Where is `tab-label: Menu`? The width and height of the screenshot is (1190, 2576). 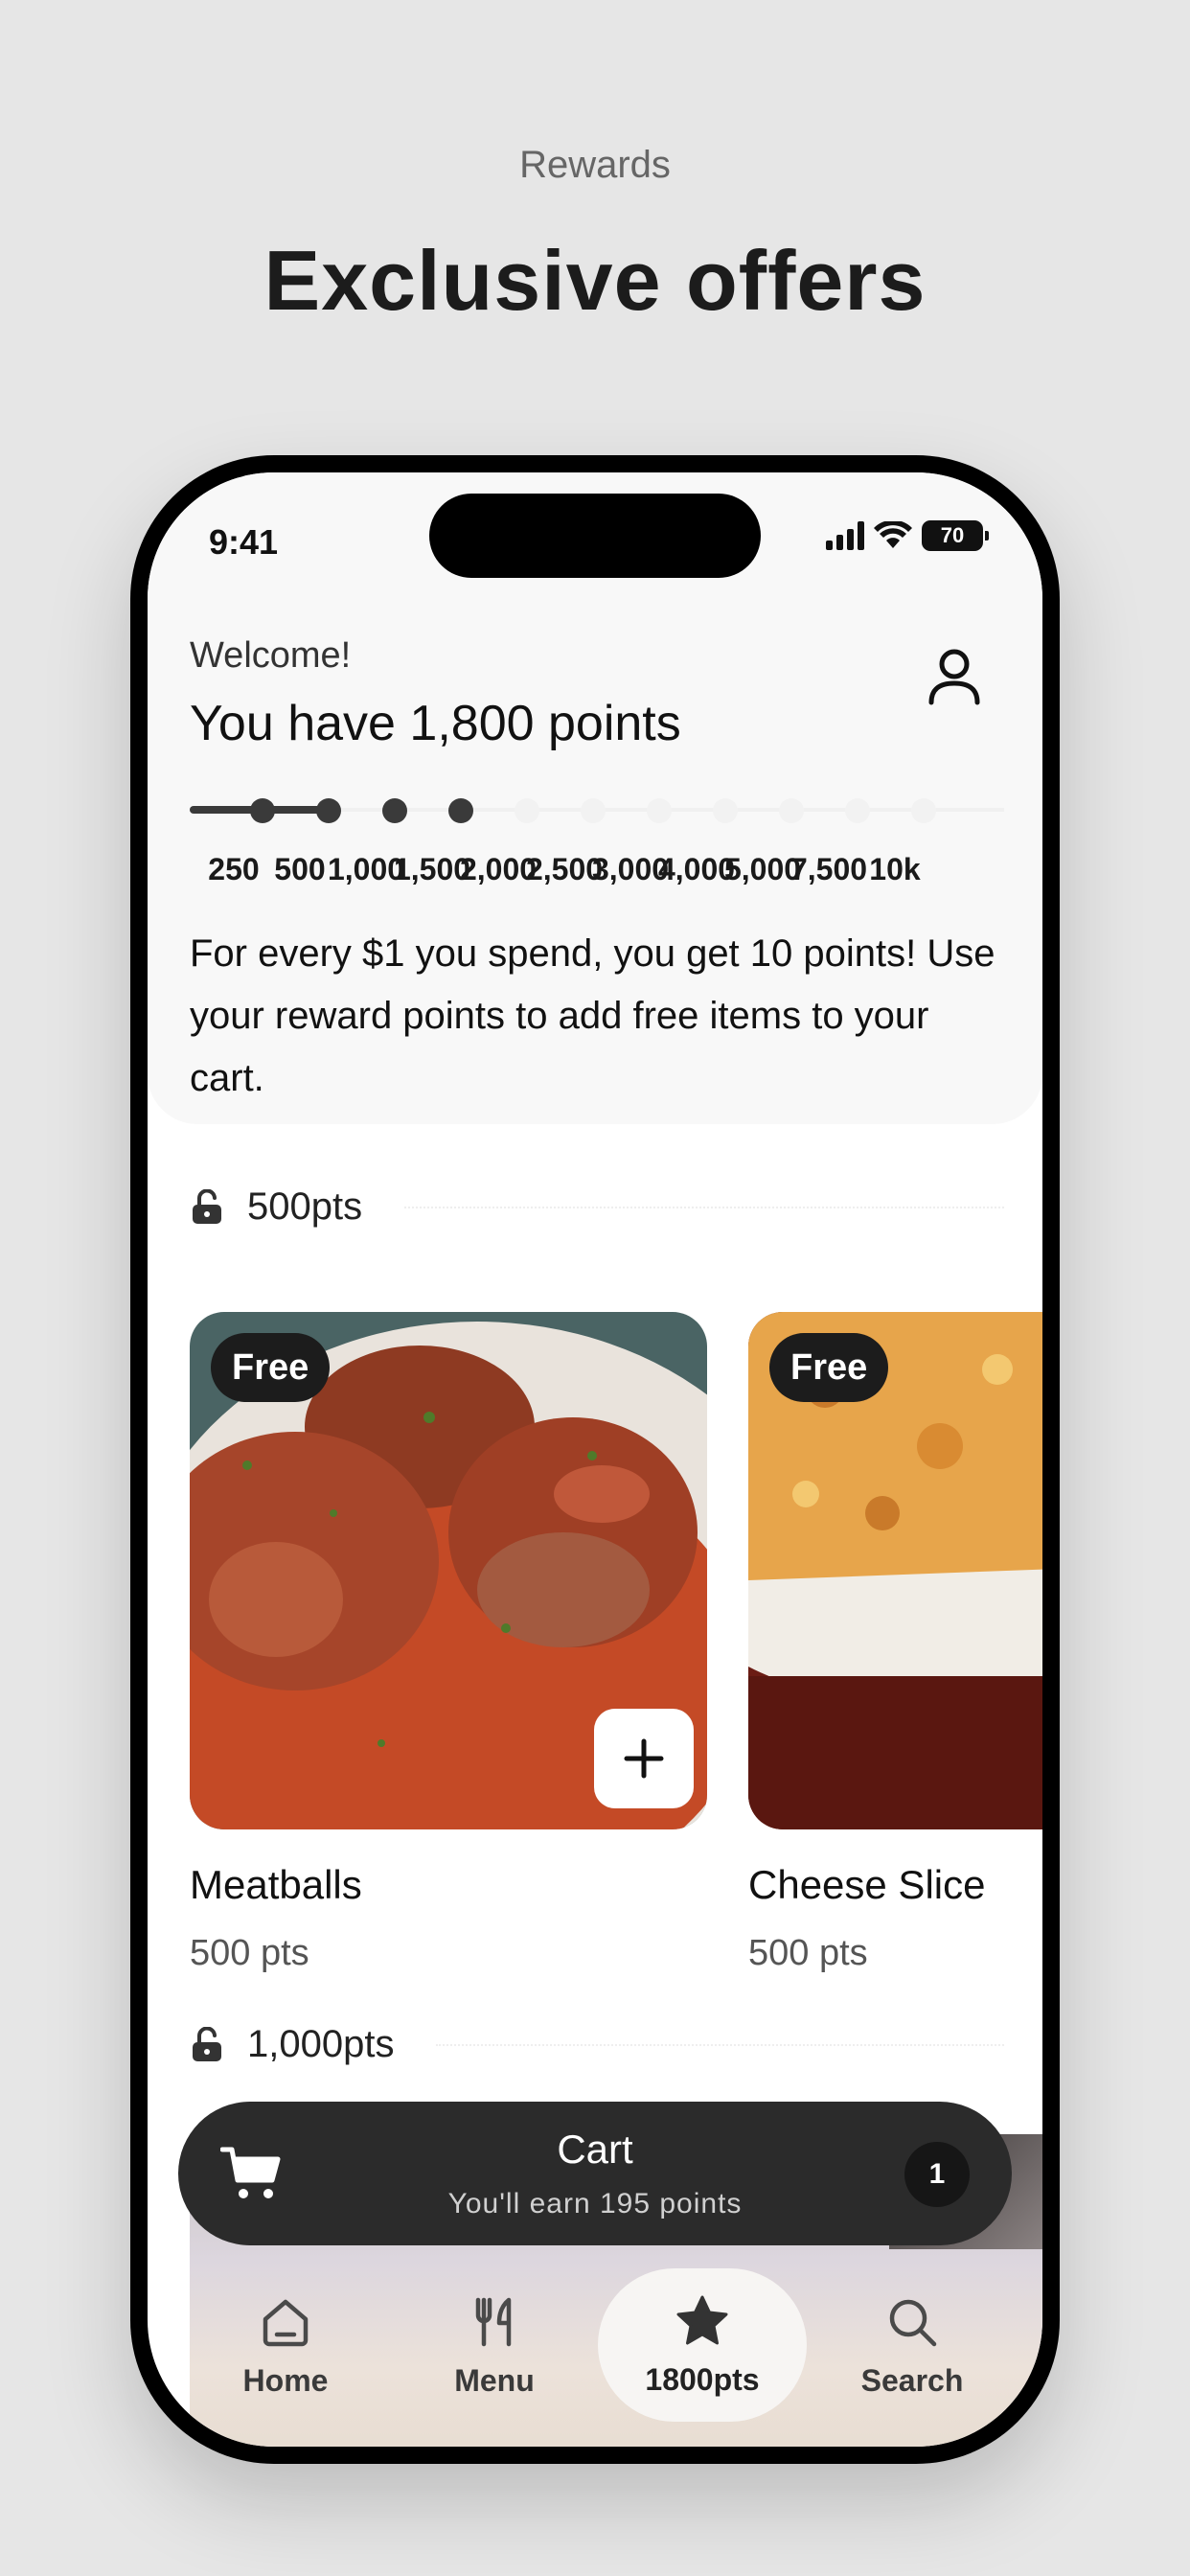
tab-label: Menu is located at coordinates (495, 2380).